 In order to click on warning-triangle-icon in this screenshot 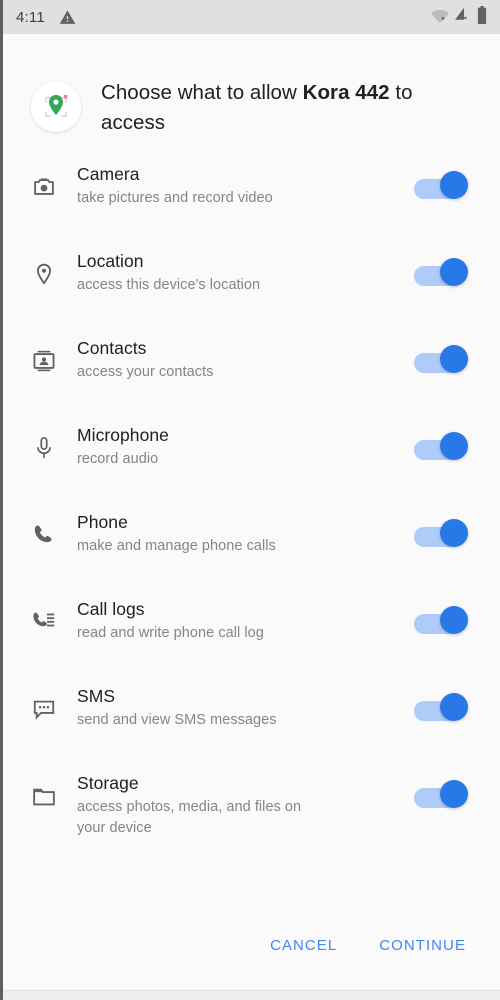, I will do `click(67, 17)`.